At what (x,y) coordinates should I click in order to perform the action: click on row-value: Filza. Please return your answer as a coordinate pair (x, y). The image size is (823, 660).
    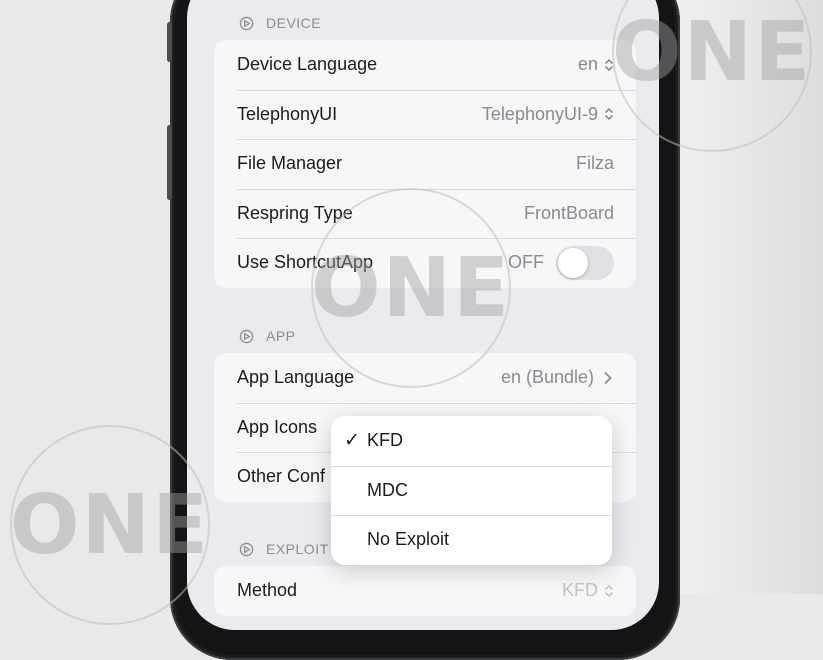
    Looking at the image, I should click on (594, 163).